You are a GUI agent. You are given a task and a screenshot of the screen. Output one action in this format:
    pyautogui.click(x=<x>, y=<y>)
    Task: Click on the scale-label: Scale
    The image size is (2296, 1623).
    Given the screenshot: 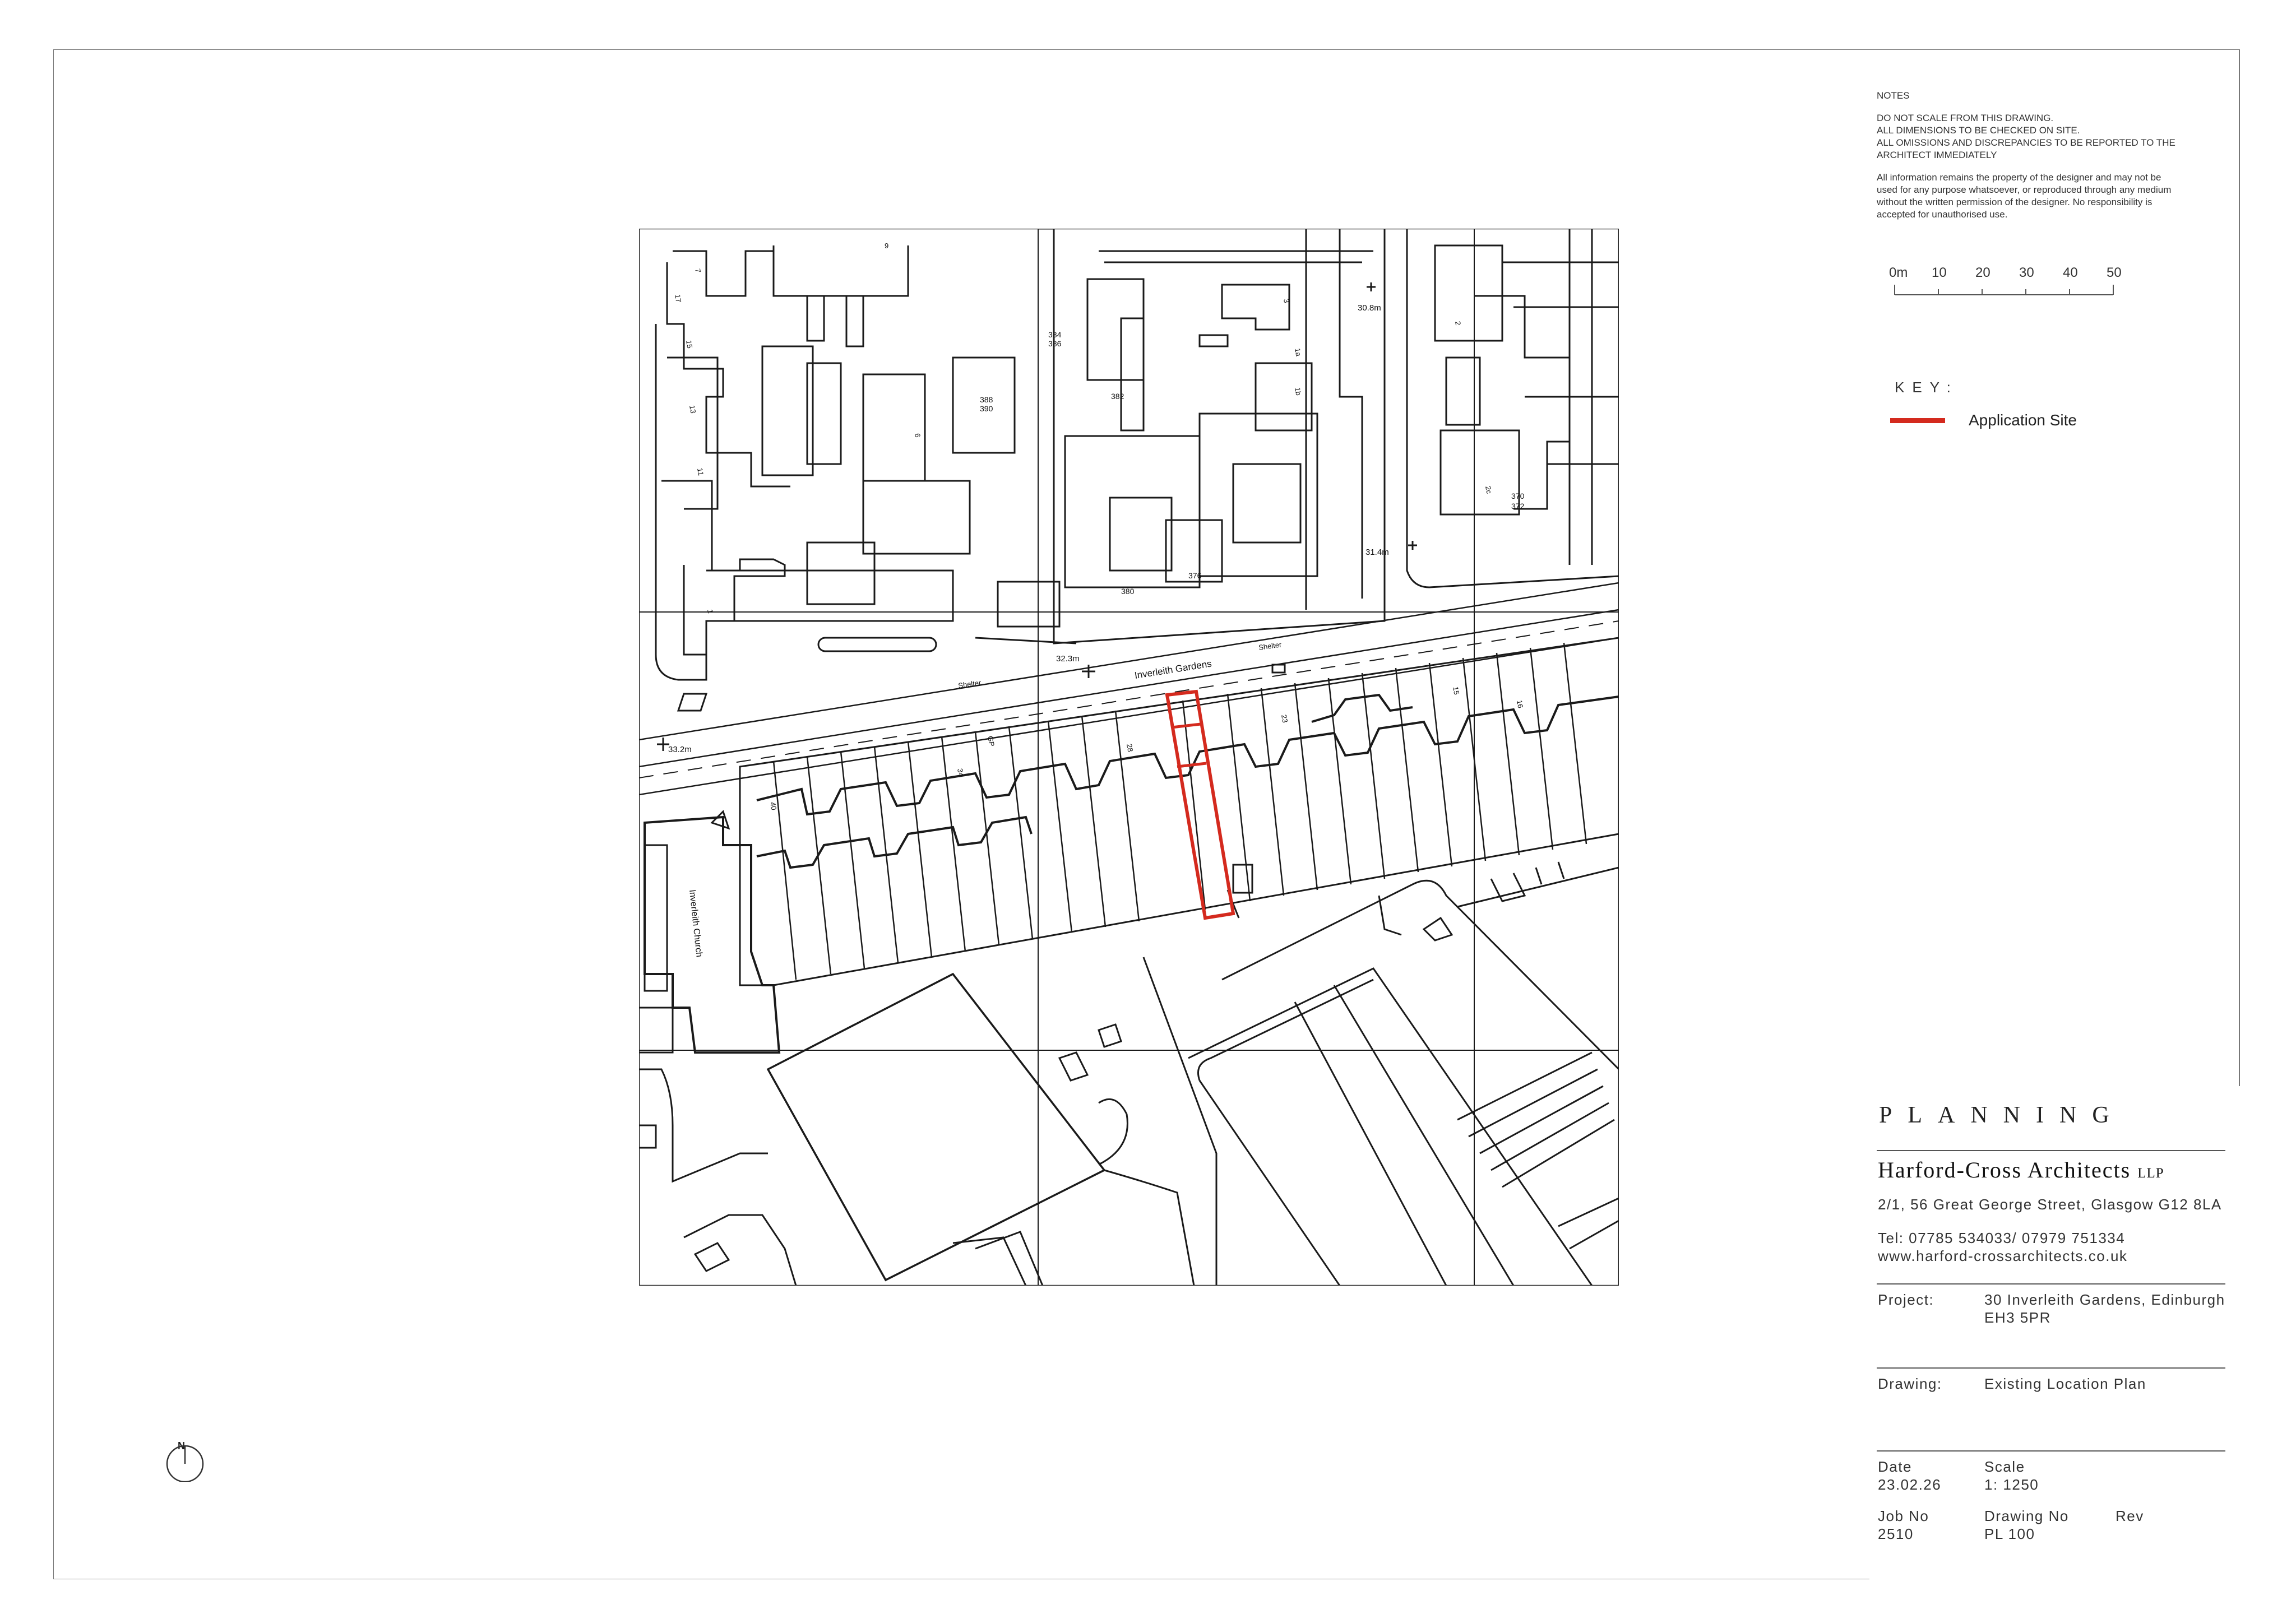 What is the action you would take?
    pyautogui.click(x=2004, y=1466)
    